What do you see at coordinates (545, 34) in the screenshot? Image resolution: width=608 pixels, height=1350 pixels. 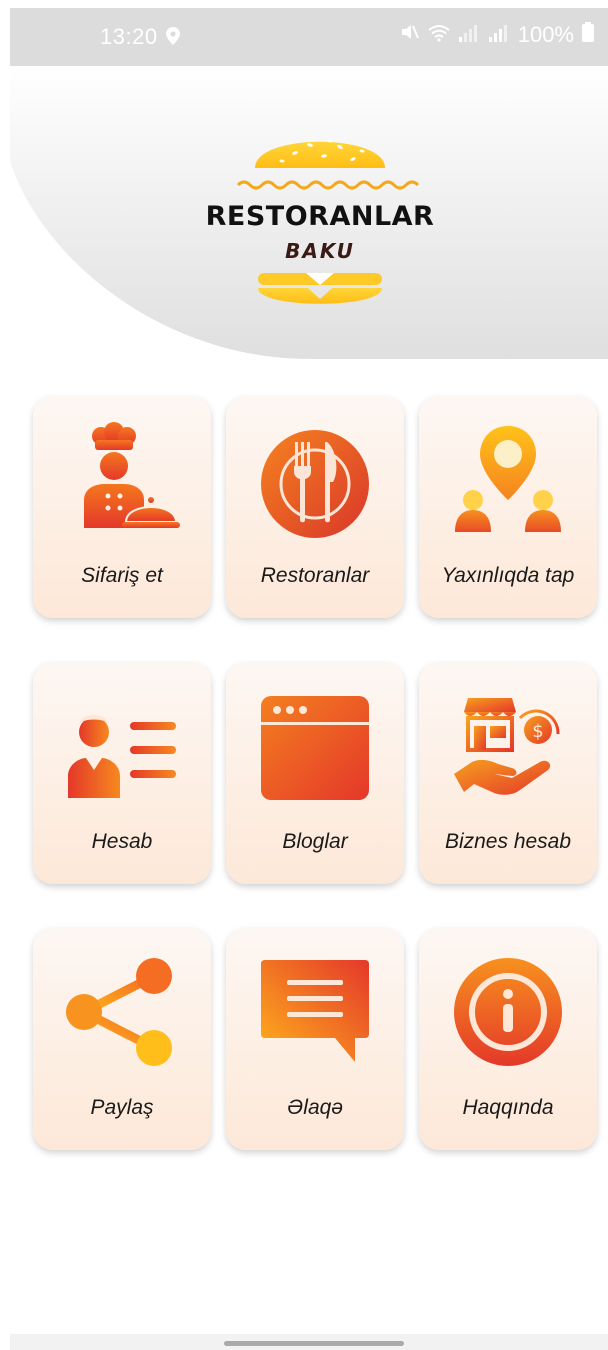 I see `battery-percent: 100%` at bounding box center [545, 34].